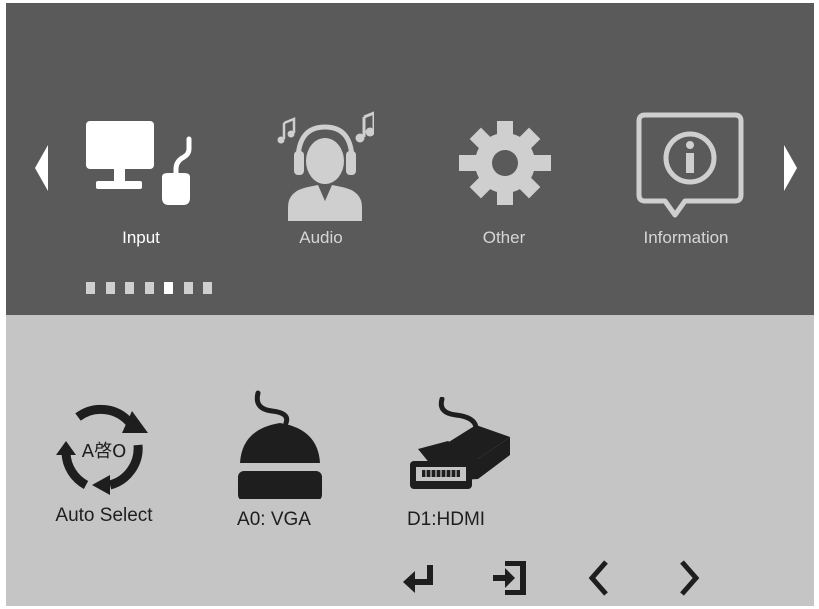 The width and height of the screenshot is (819, 609). I want to click on tab-input: Input, so click(141, 133).